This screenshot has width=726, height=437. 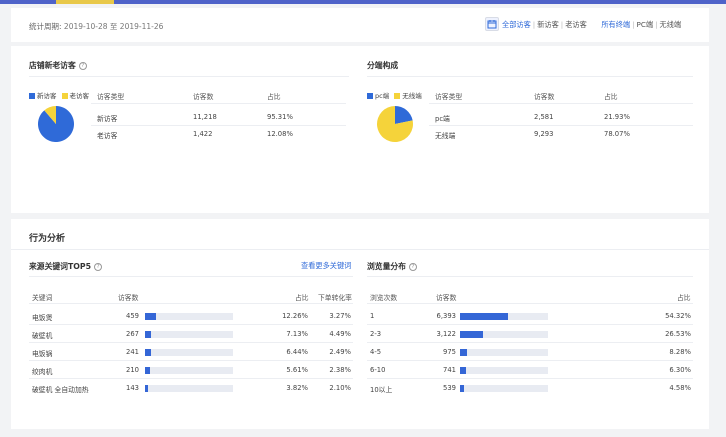 What do you see at coordinates (680, 352) in the screenshot?
I see `pct-cell: 8.28%` at bounding box center [680, 352].